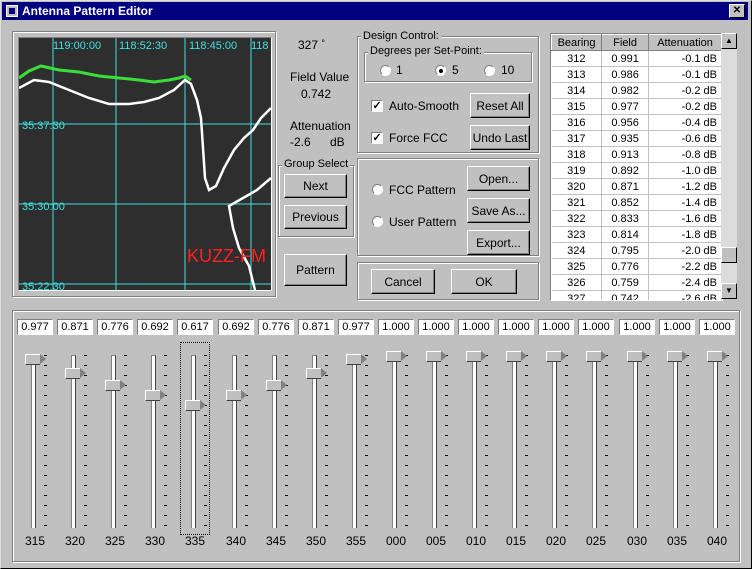 This screenshot has width=752, height=569. What do you see at coordinates (316, 541) in the screenshot?
I see `slider-bearing-label: 350` at bounding box center [316, 541].